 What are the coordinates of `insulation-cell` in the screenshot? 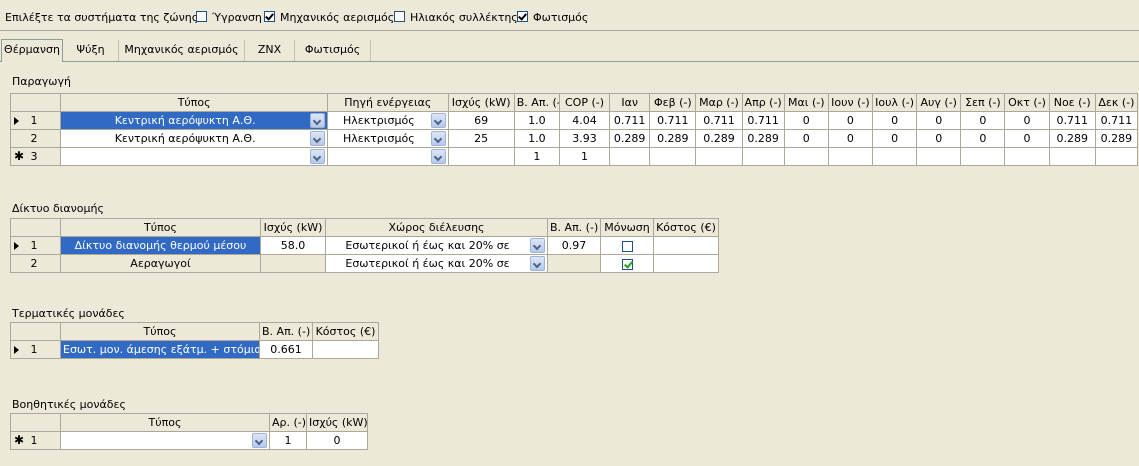 It's located at (627, 245).